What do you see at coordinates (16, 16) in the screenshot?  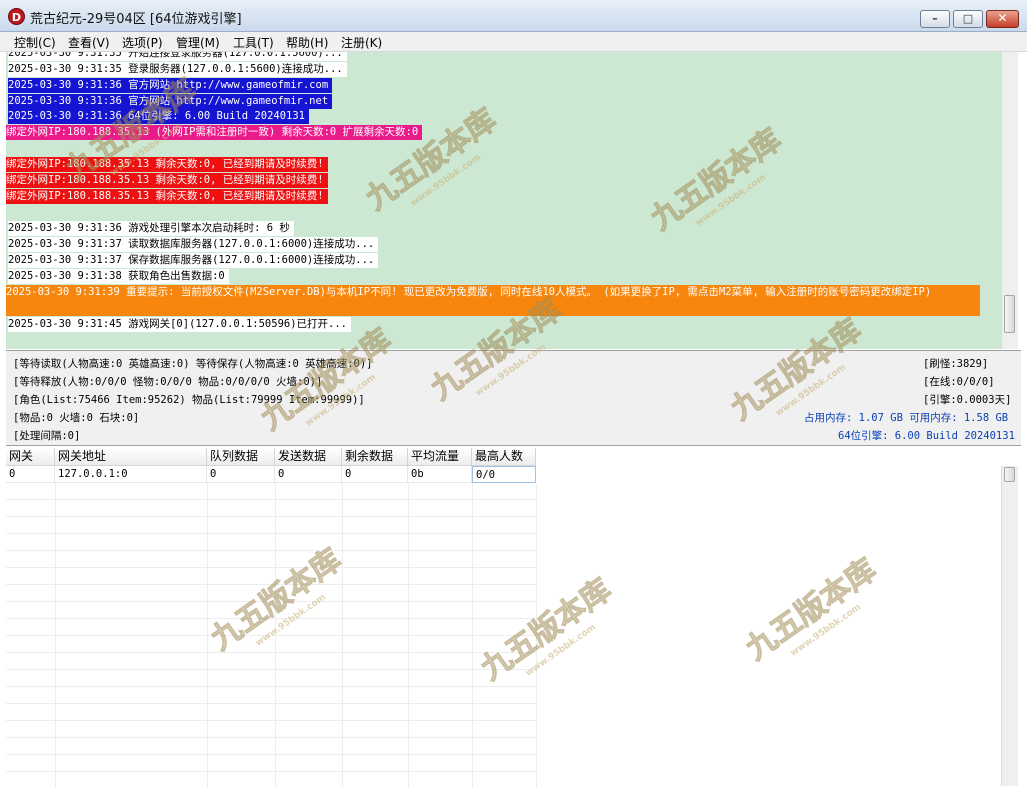 I see `app-icon: D` at bounding box center [16, 16].